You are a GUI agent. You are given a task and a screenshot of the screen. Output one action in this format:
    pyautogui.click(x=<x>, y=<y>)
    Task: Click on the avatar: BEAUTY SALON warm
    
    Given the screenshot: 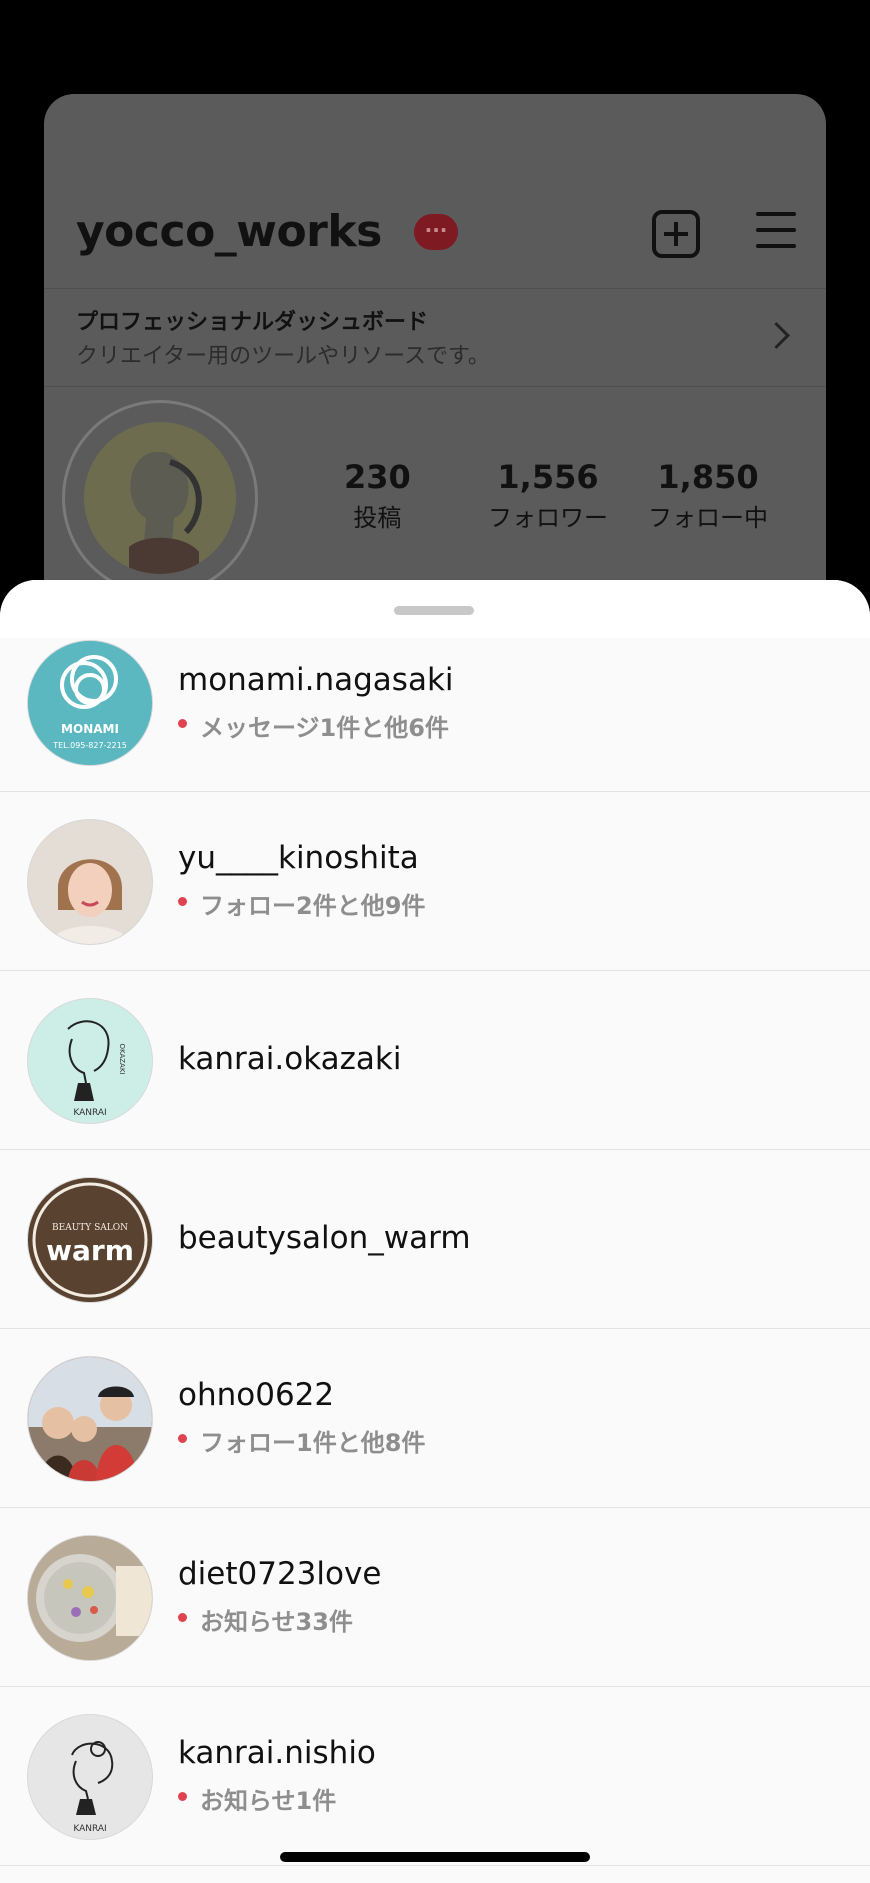 What is the action you would take?
    pyautogui.click(x=90, y=1240)
    